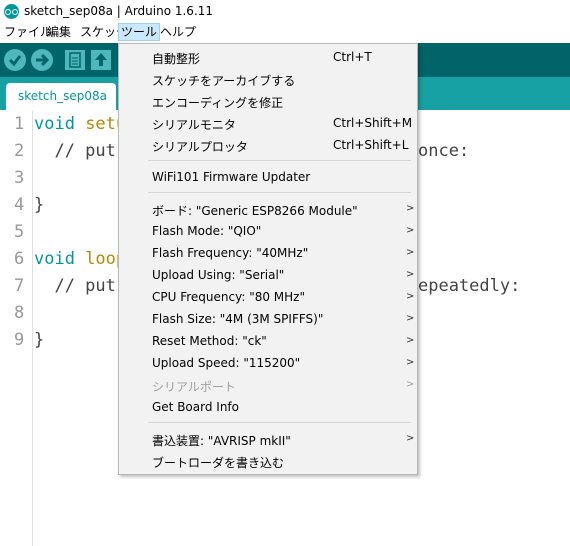 The image size is (570, 546). What do you see at coordinates (19, 151) in the screenshot?
I see `line-number: 2` at bounding box center [19, 151].